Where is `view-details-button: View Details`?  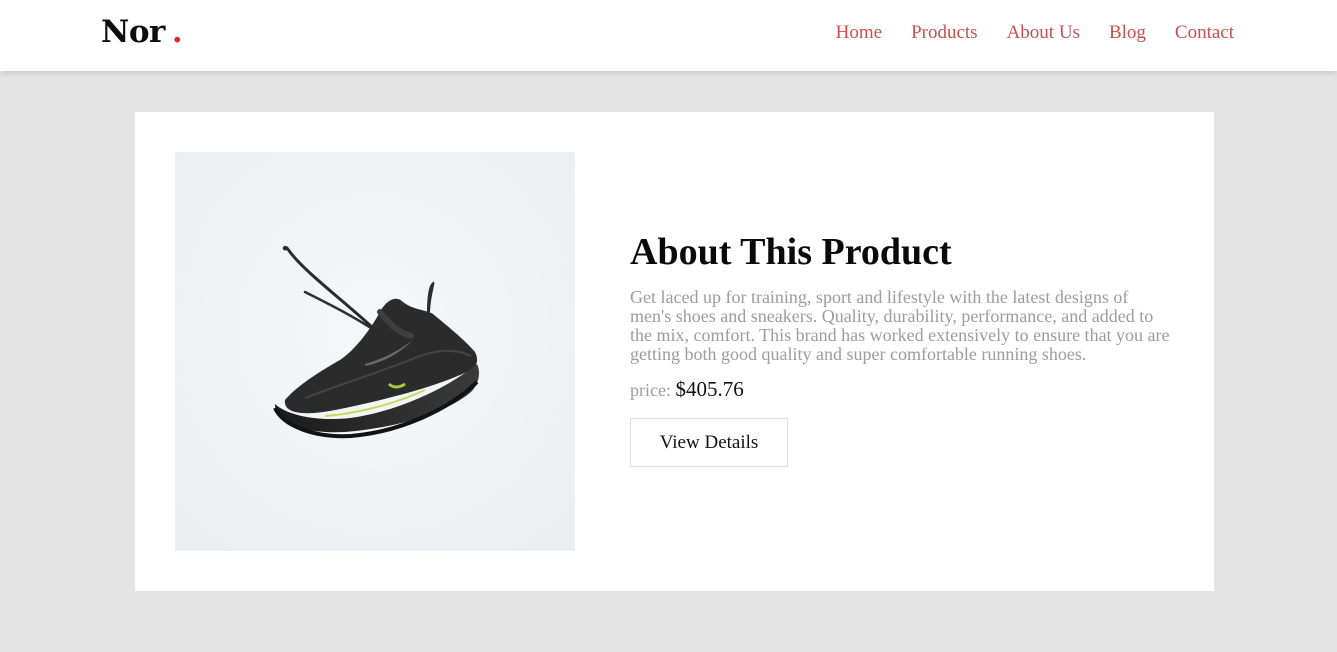
view-details-button: View Details is located at coordinates (709, 442).